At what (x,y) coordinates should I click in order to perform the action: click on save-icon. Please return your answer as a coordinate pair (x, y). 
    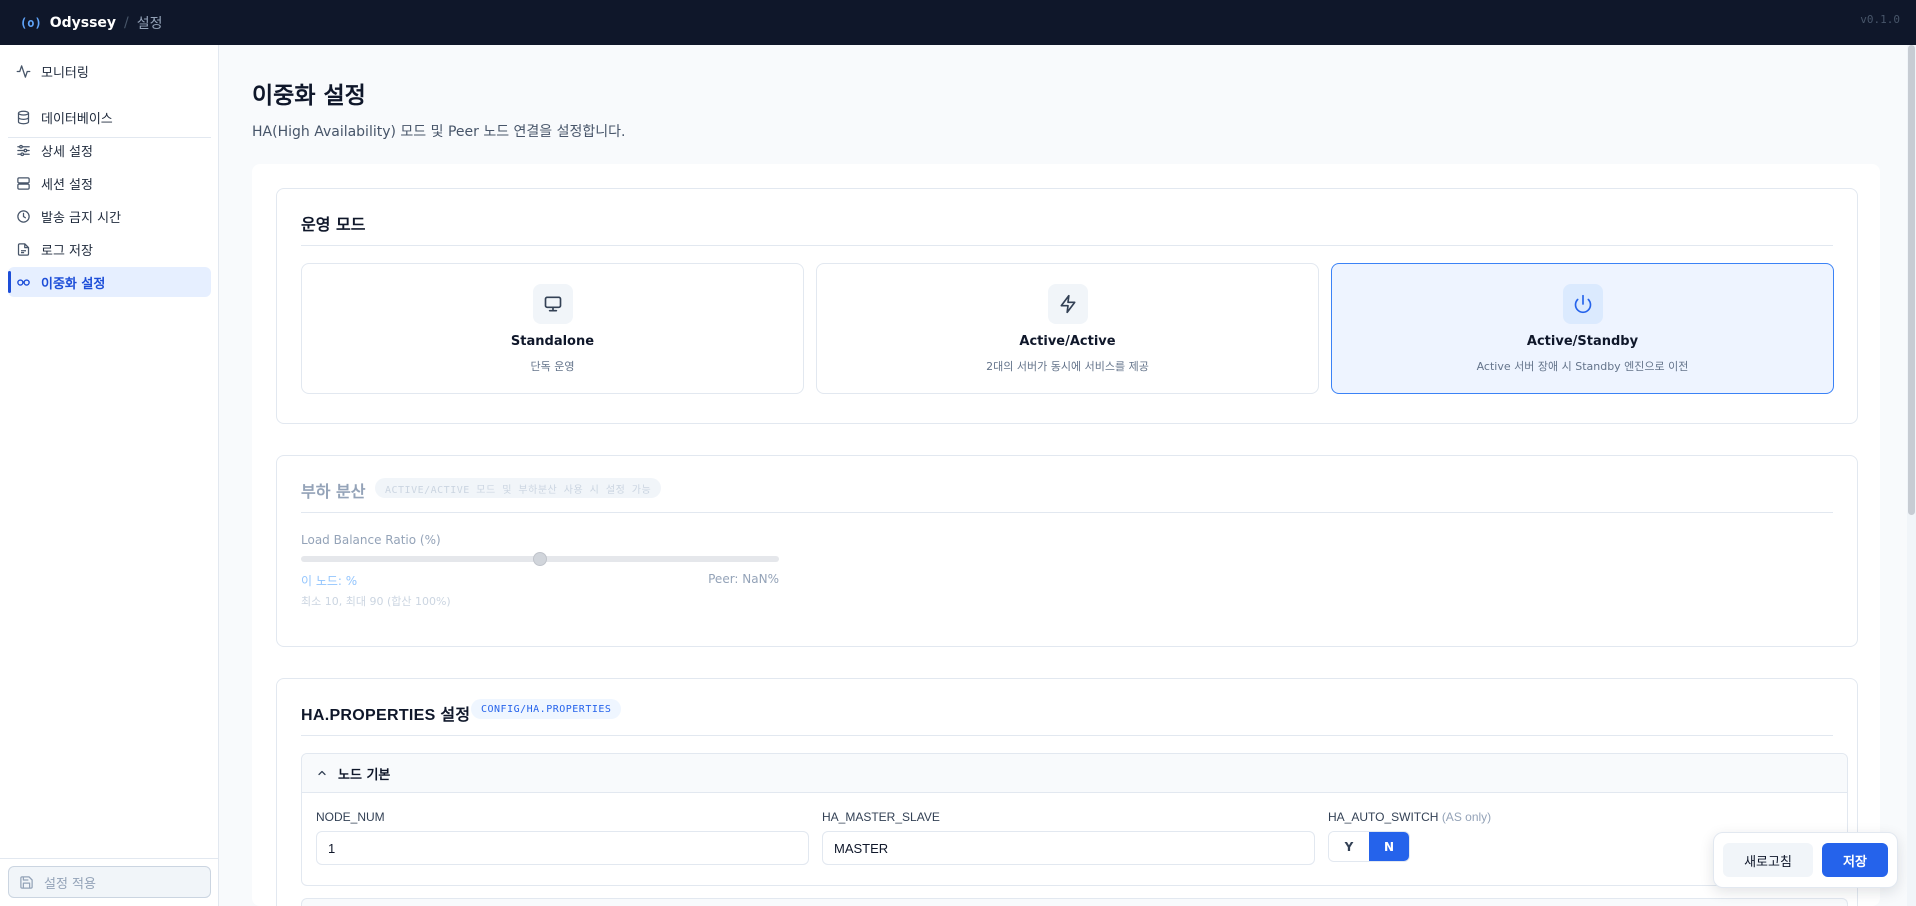
    Looking at the image, I should click on (26, 882).